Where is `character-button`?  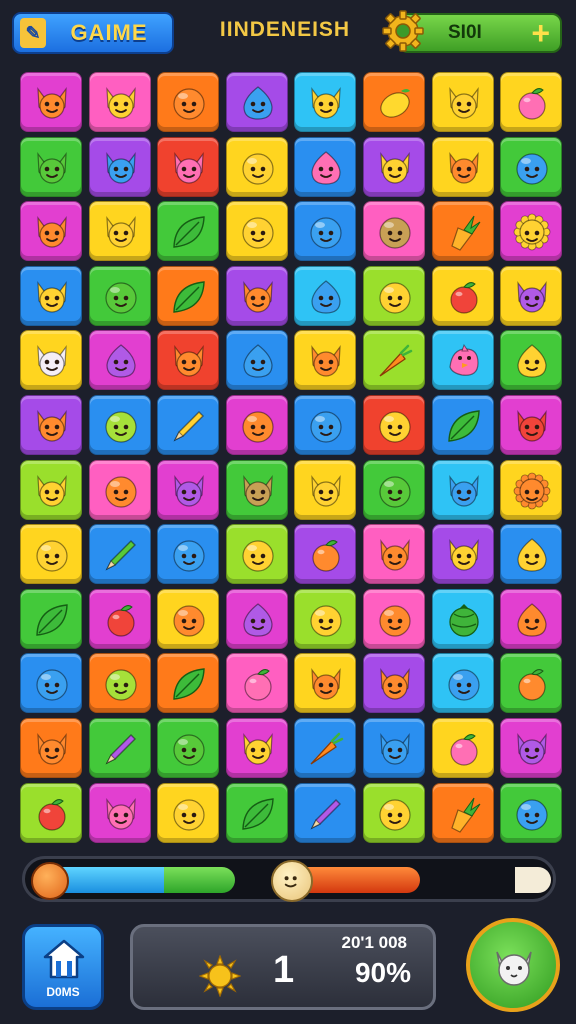
character-button is located at coordinates (513, 965).